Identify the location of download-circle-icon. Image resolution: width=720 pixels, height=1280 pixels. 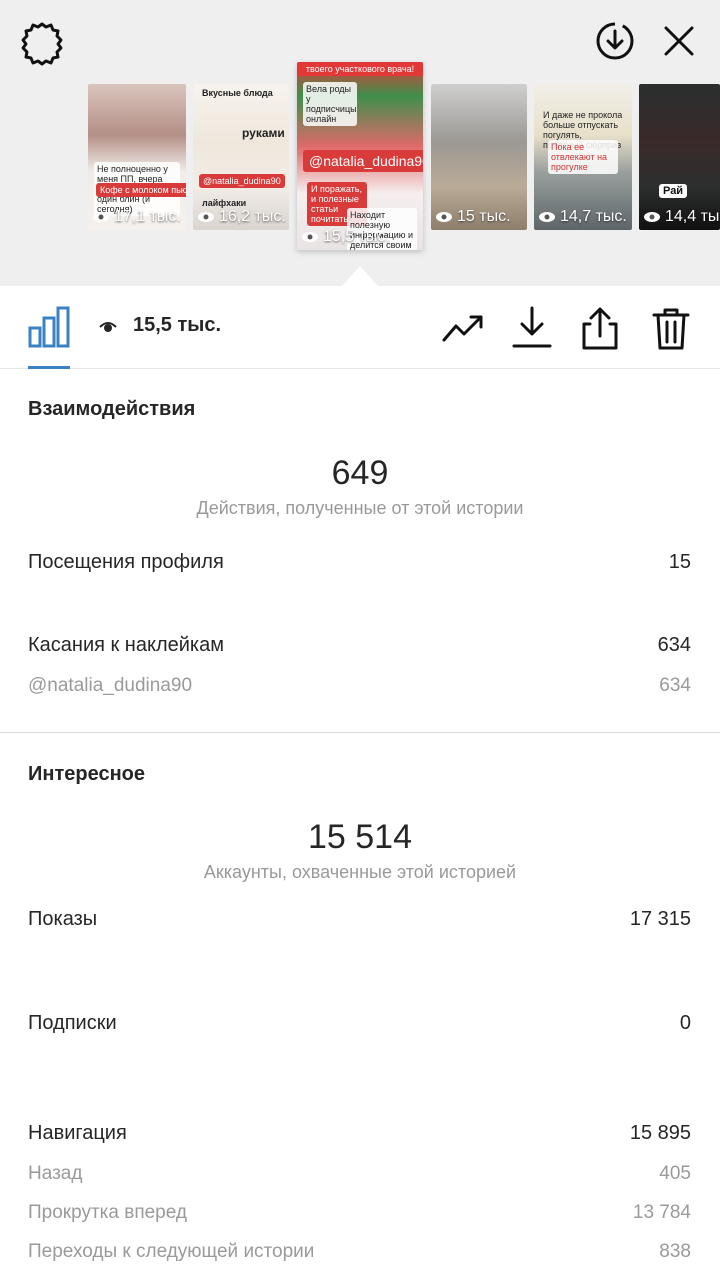
(615, 41).